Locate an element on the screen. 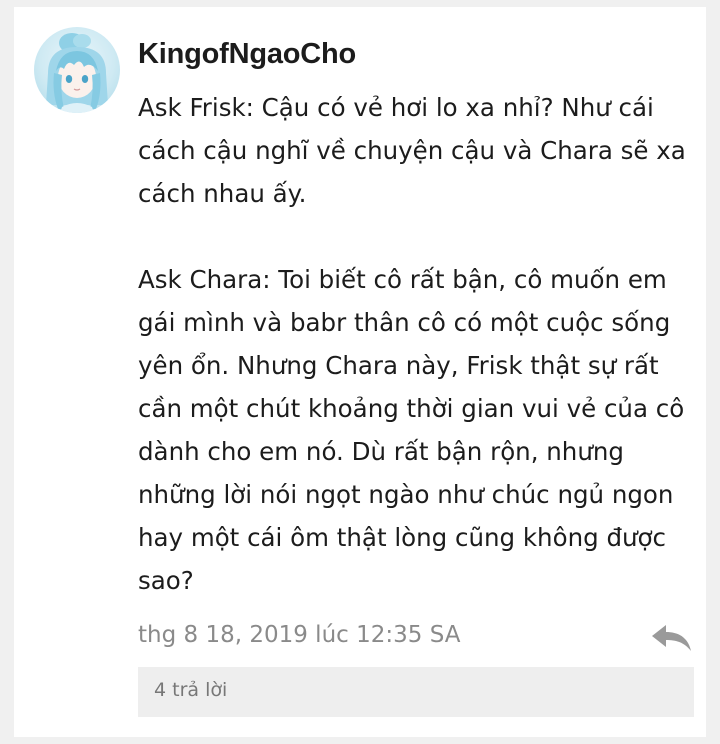  reply-arrow-icon is located at coordinates (671, 638).